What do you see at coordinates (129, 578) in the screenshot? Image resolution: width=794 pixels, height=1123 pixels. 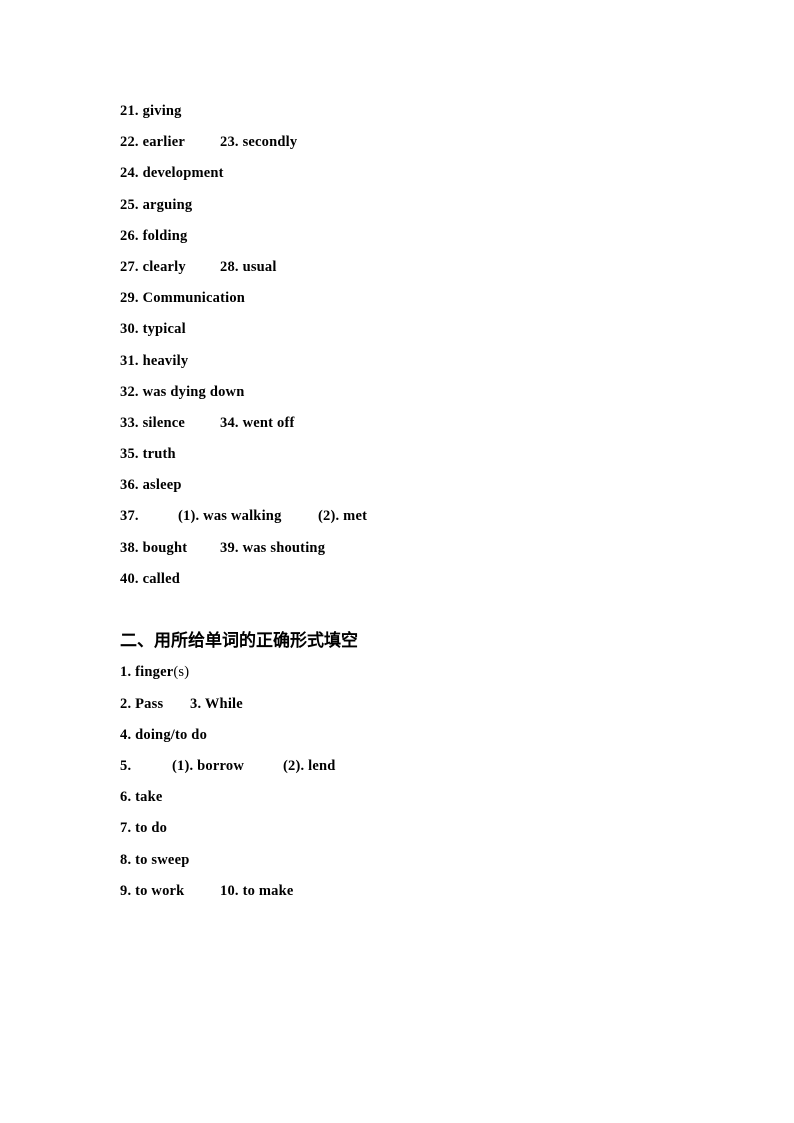 I see `answer-number: 40.` at bounding box center [129, 578].